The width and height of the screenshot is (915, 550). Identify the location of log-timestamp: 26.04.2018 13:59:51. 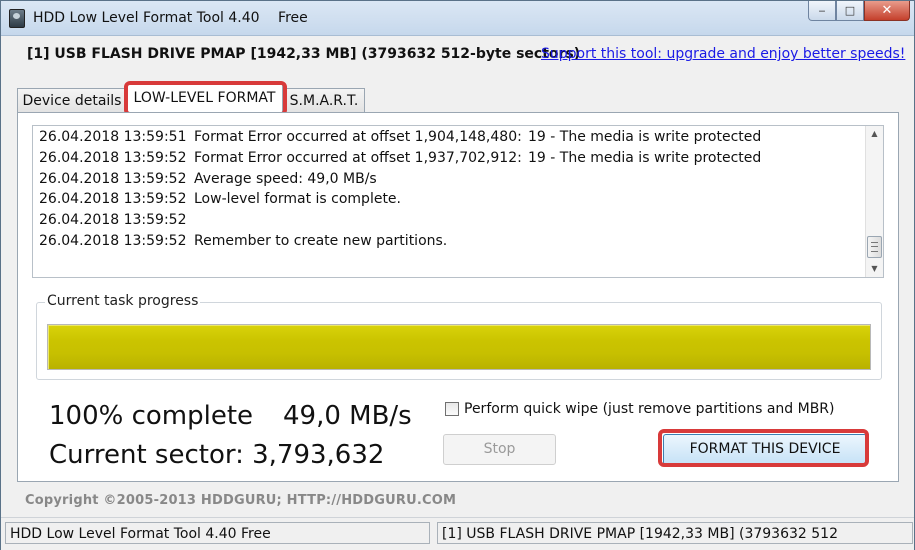
(113, 137).